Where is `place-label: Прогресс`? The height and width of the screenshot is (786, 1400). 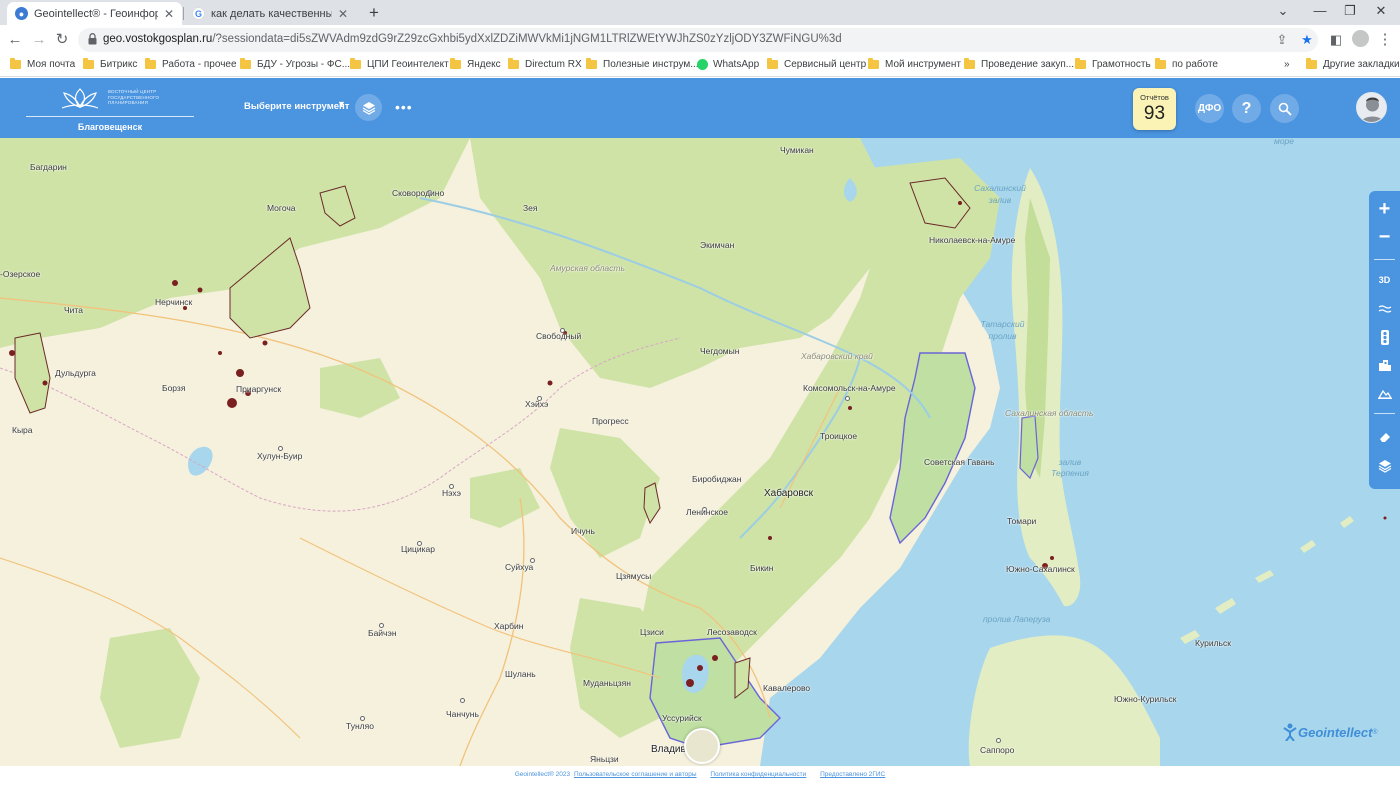 place-label: Прогресс is located at coordinates (610, 421).